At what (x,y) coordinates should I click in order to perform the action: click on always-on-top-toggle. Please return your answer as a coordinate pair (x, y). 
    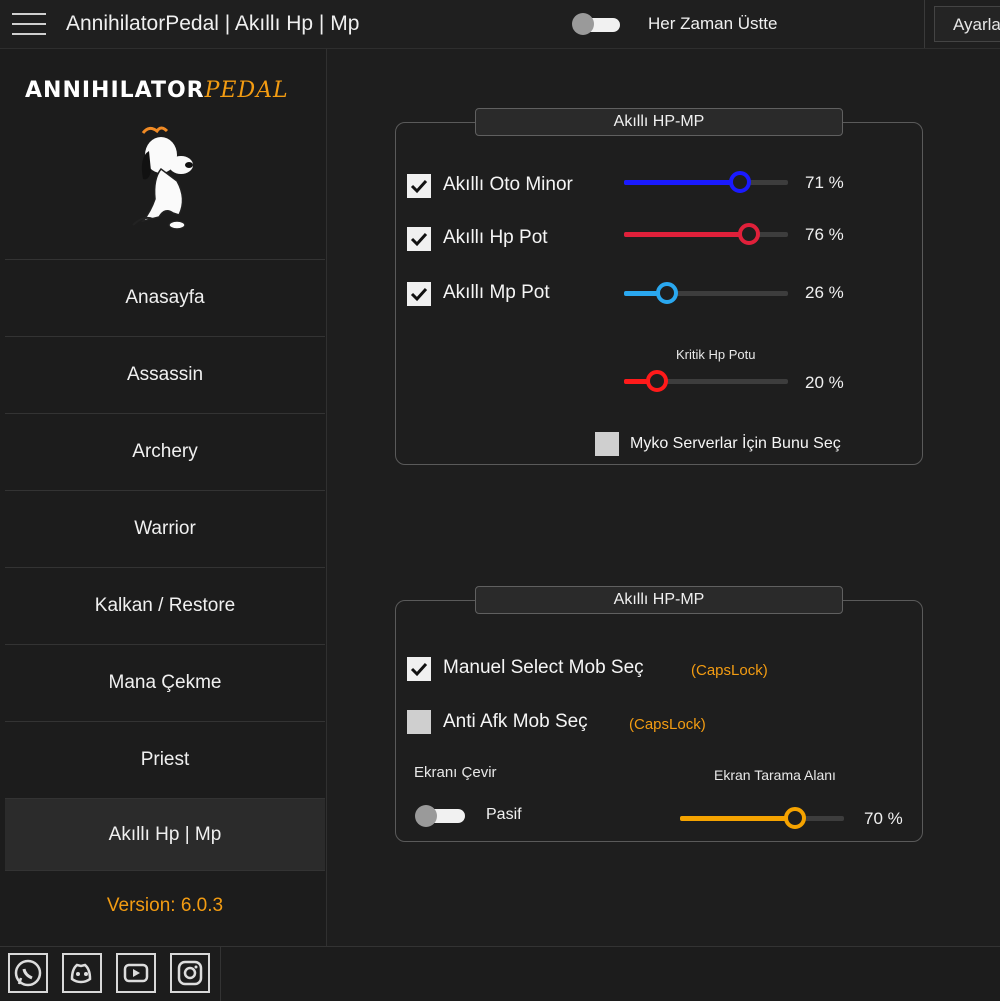
    Looking at the image, I should click on (597, 24).